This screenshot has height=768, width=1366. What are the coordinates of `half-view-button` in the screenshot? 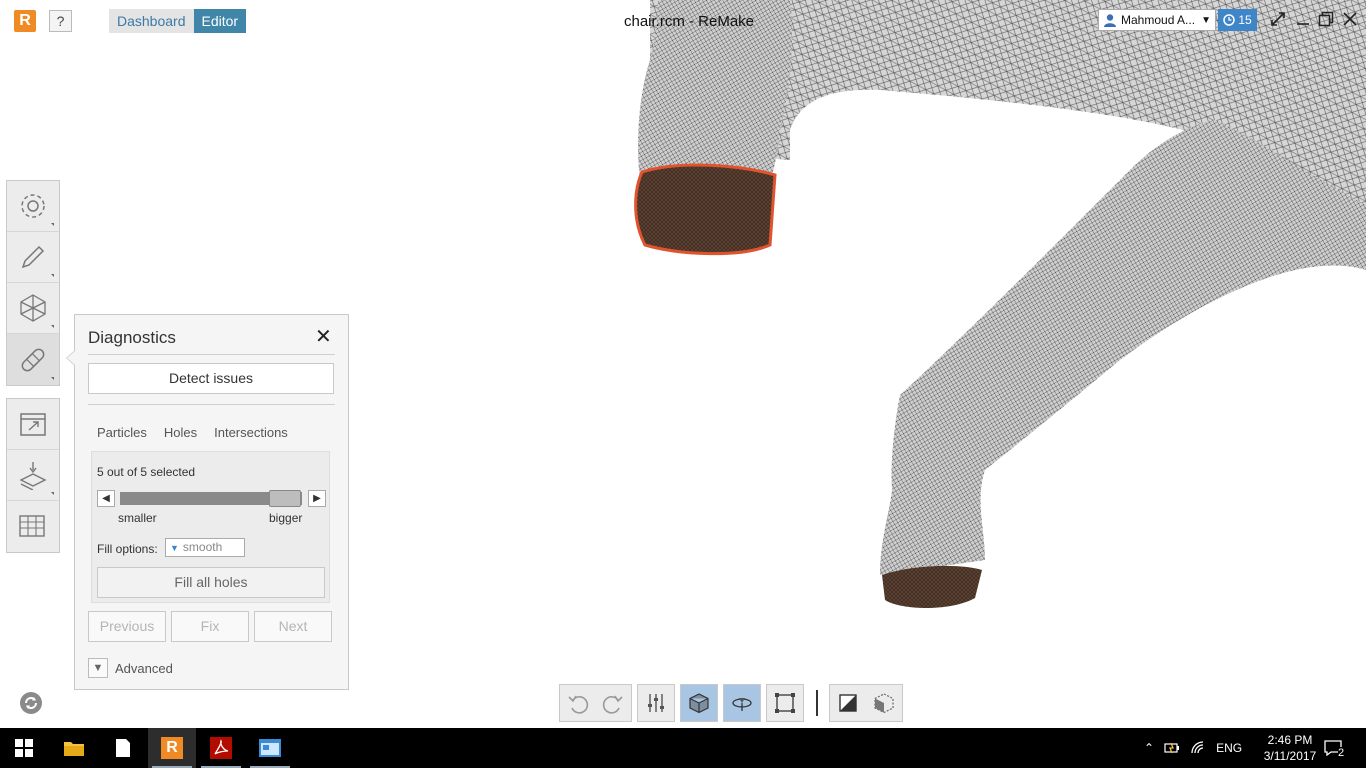 It's located at (884, 703).